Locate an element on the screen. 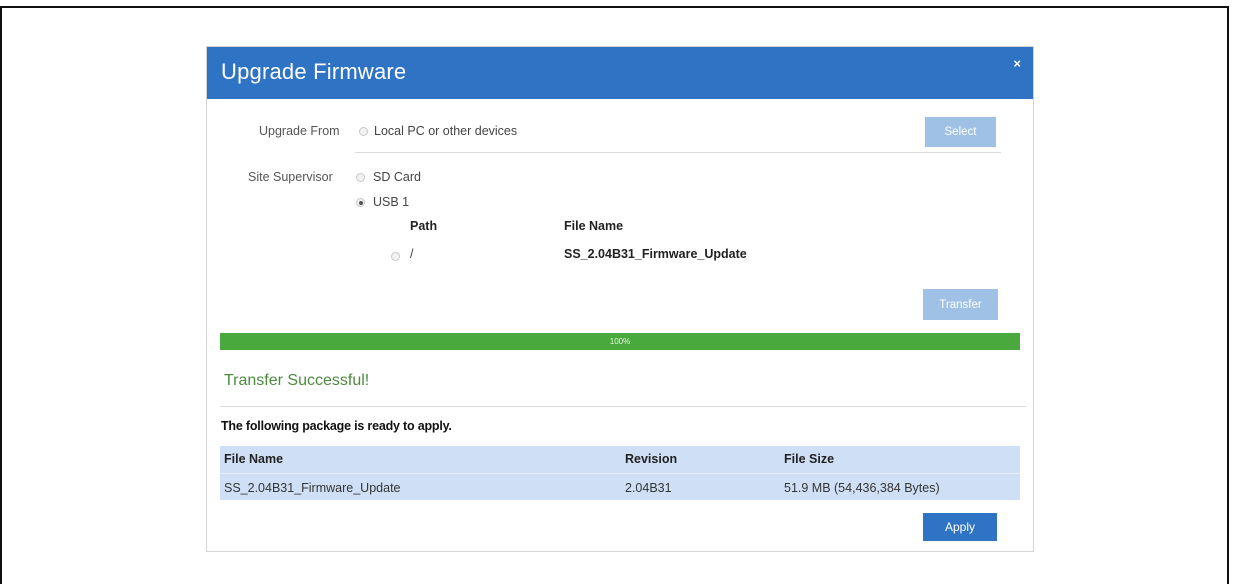 The image size is (1233, 586). package-revision-header: Revision is located at coordinates (651, 459).